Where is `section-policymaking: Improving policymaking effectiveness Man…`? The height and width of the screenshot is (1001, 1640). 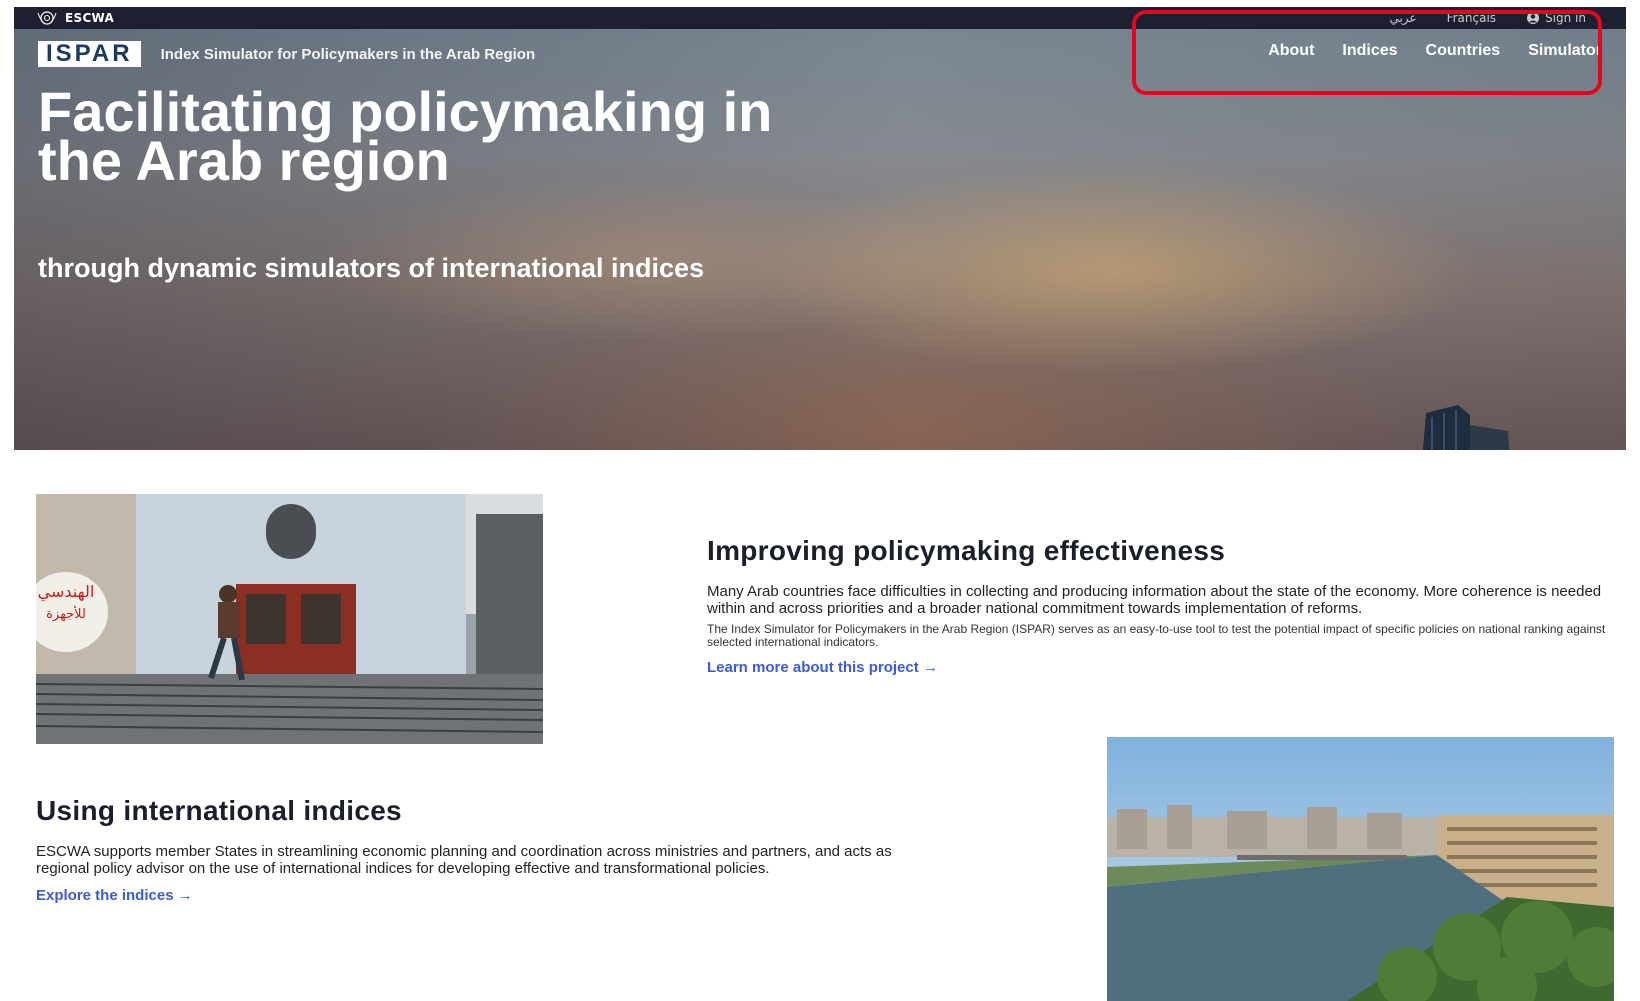
section-policymaking: Improving policymaking effectiveness Man… is located at coordinates (1157, 605).